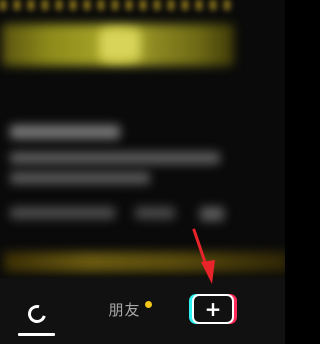  I want to click on active-tab-indicator, so click(36, 334).